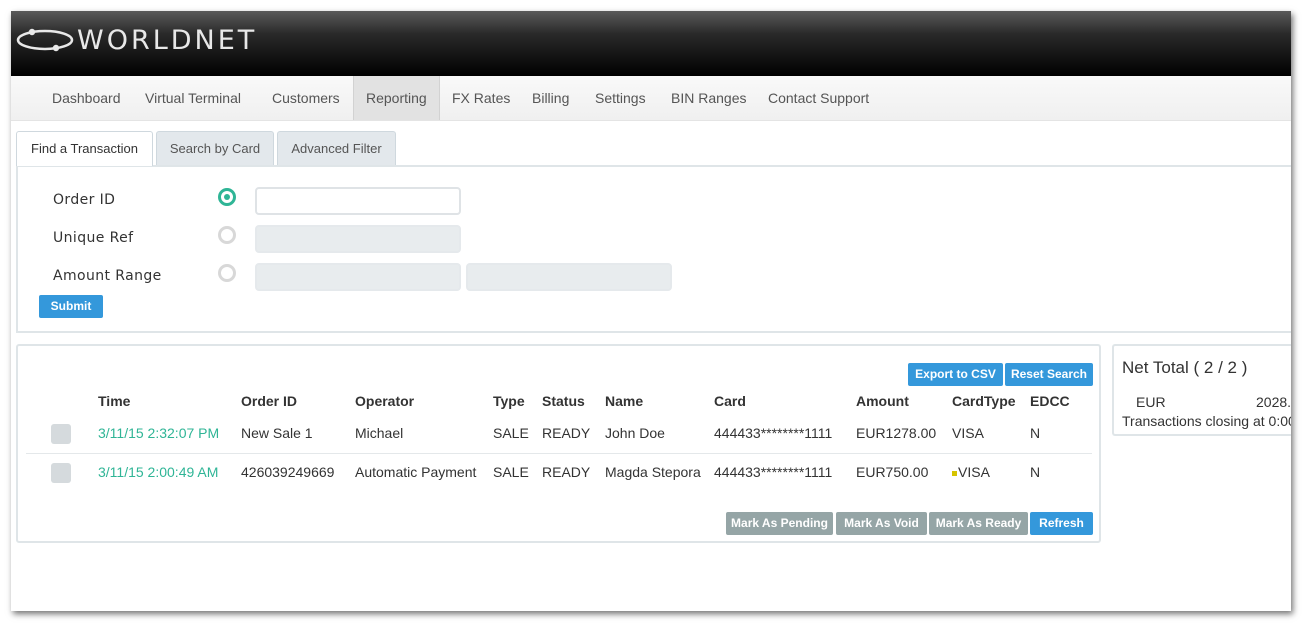 The height and width of the screenshot is (630, 1310). Describe the element at coordinates (1151, 402) in the screenshot. I see `net-total-currency: EUR` at that location.